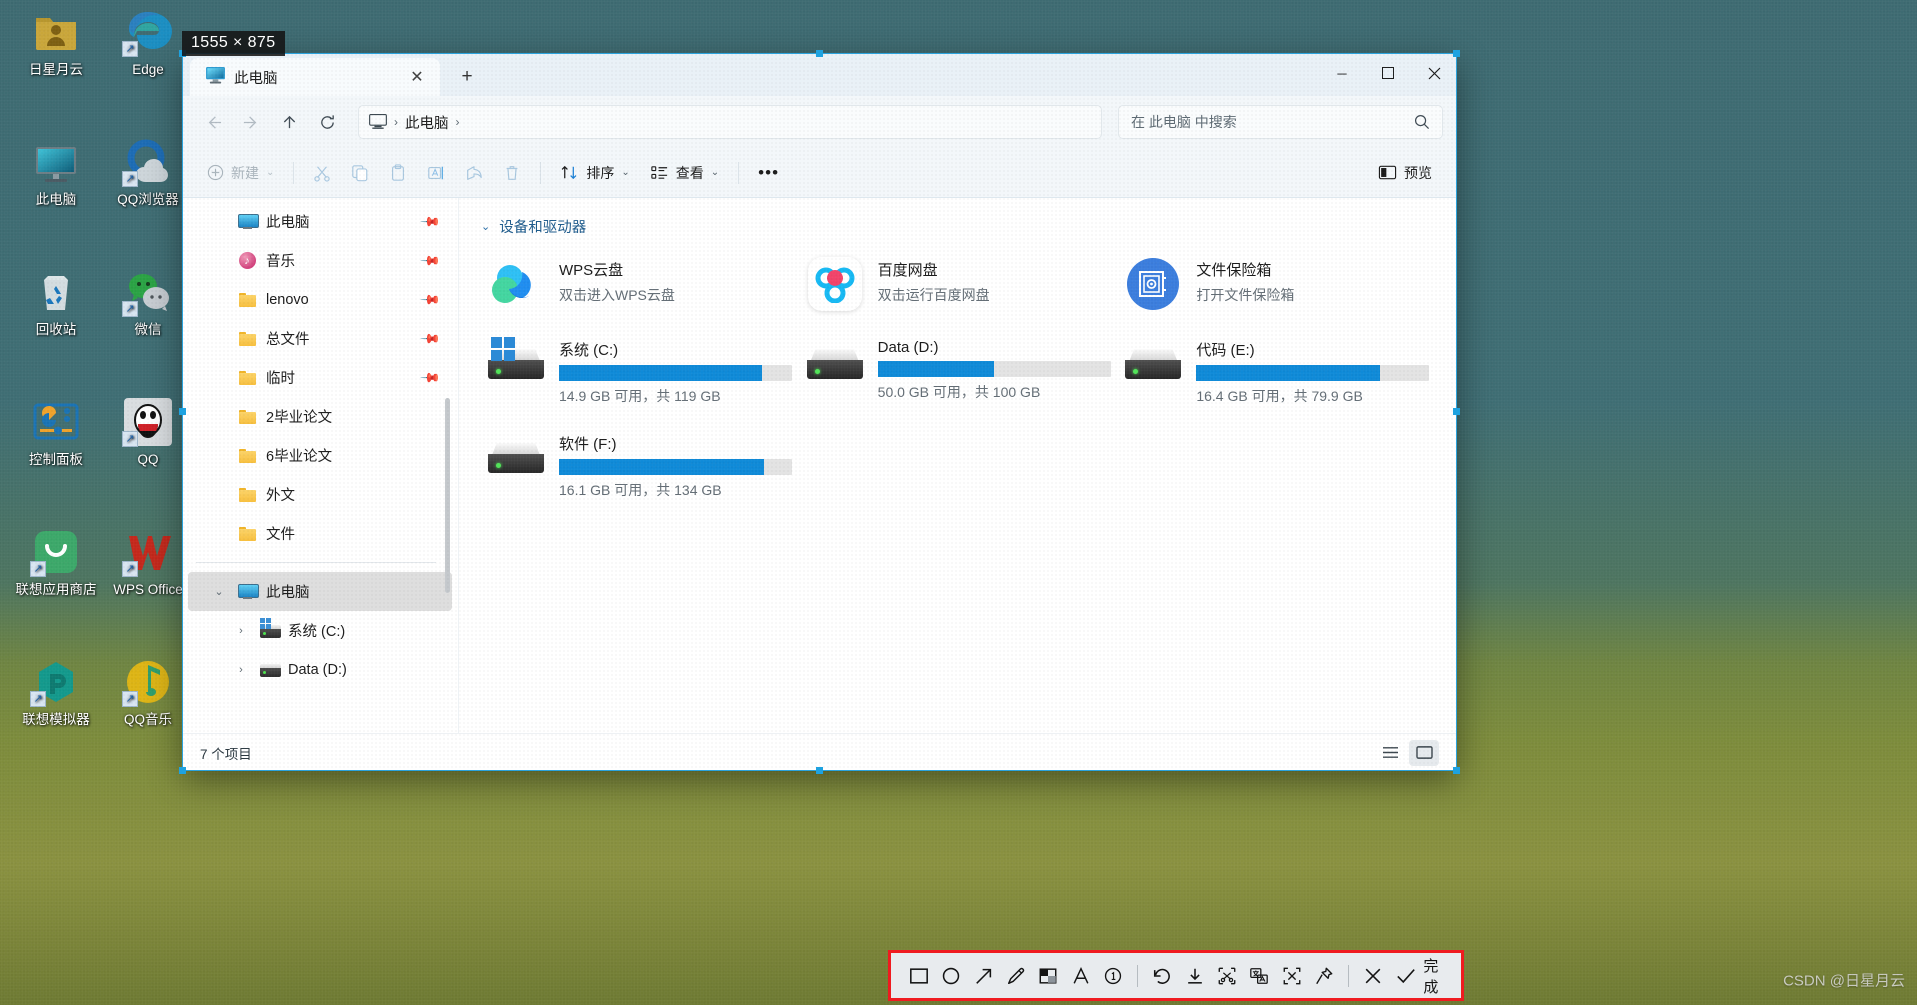  I want to click on ellipse-tool-button, so click(951, 975).